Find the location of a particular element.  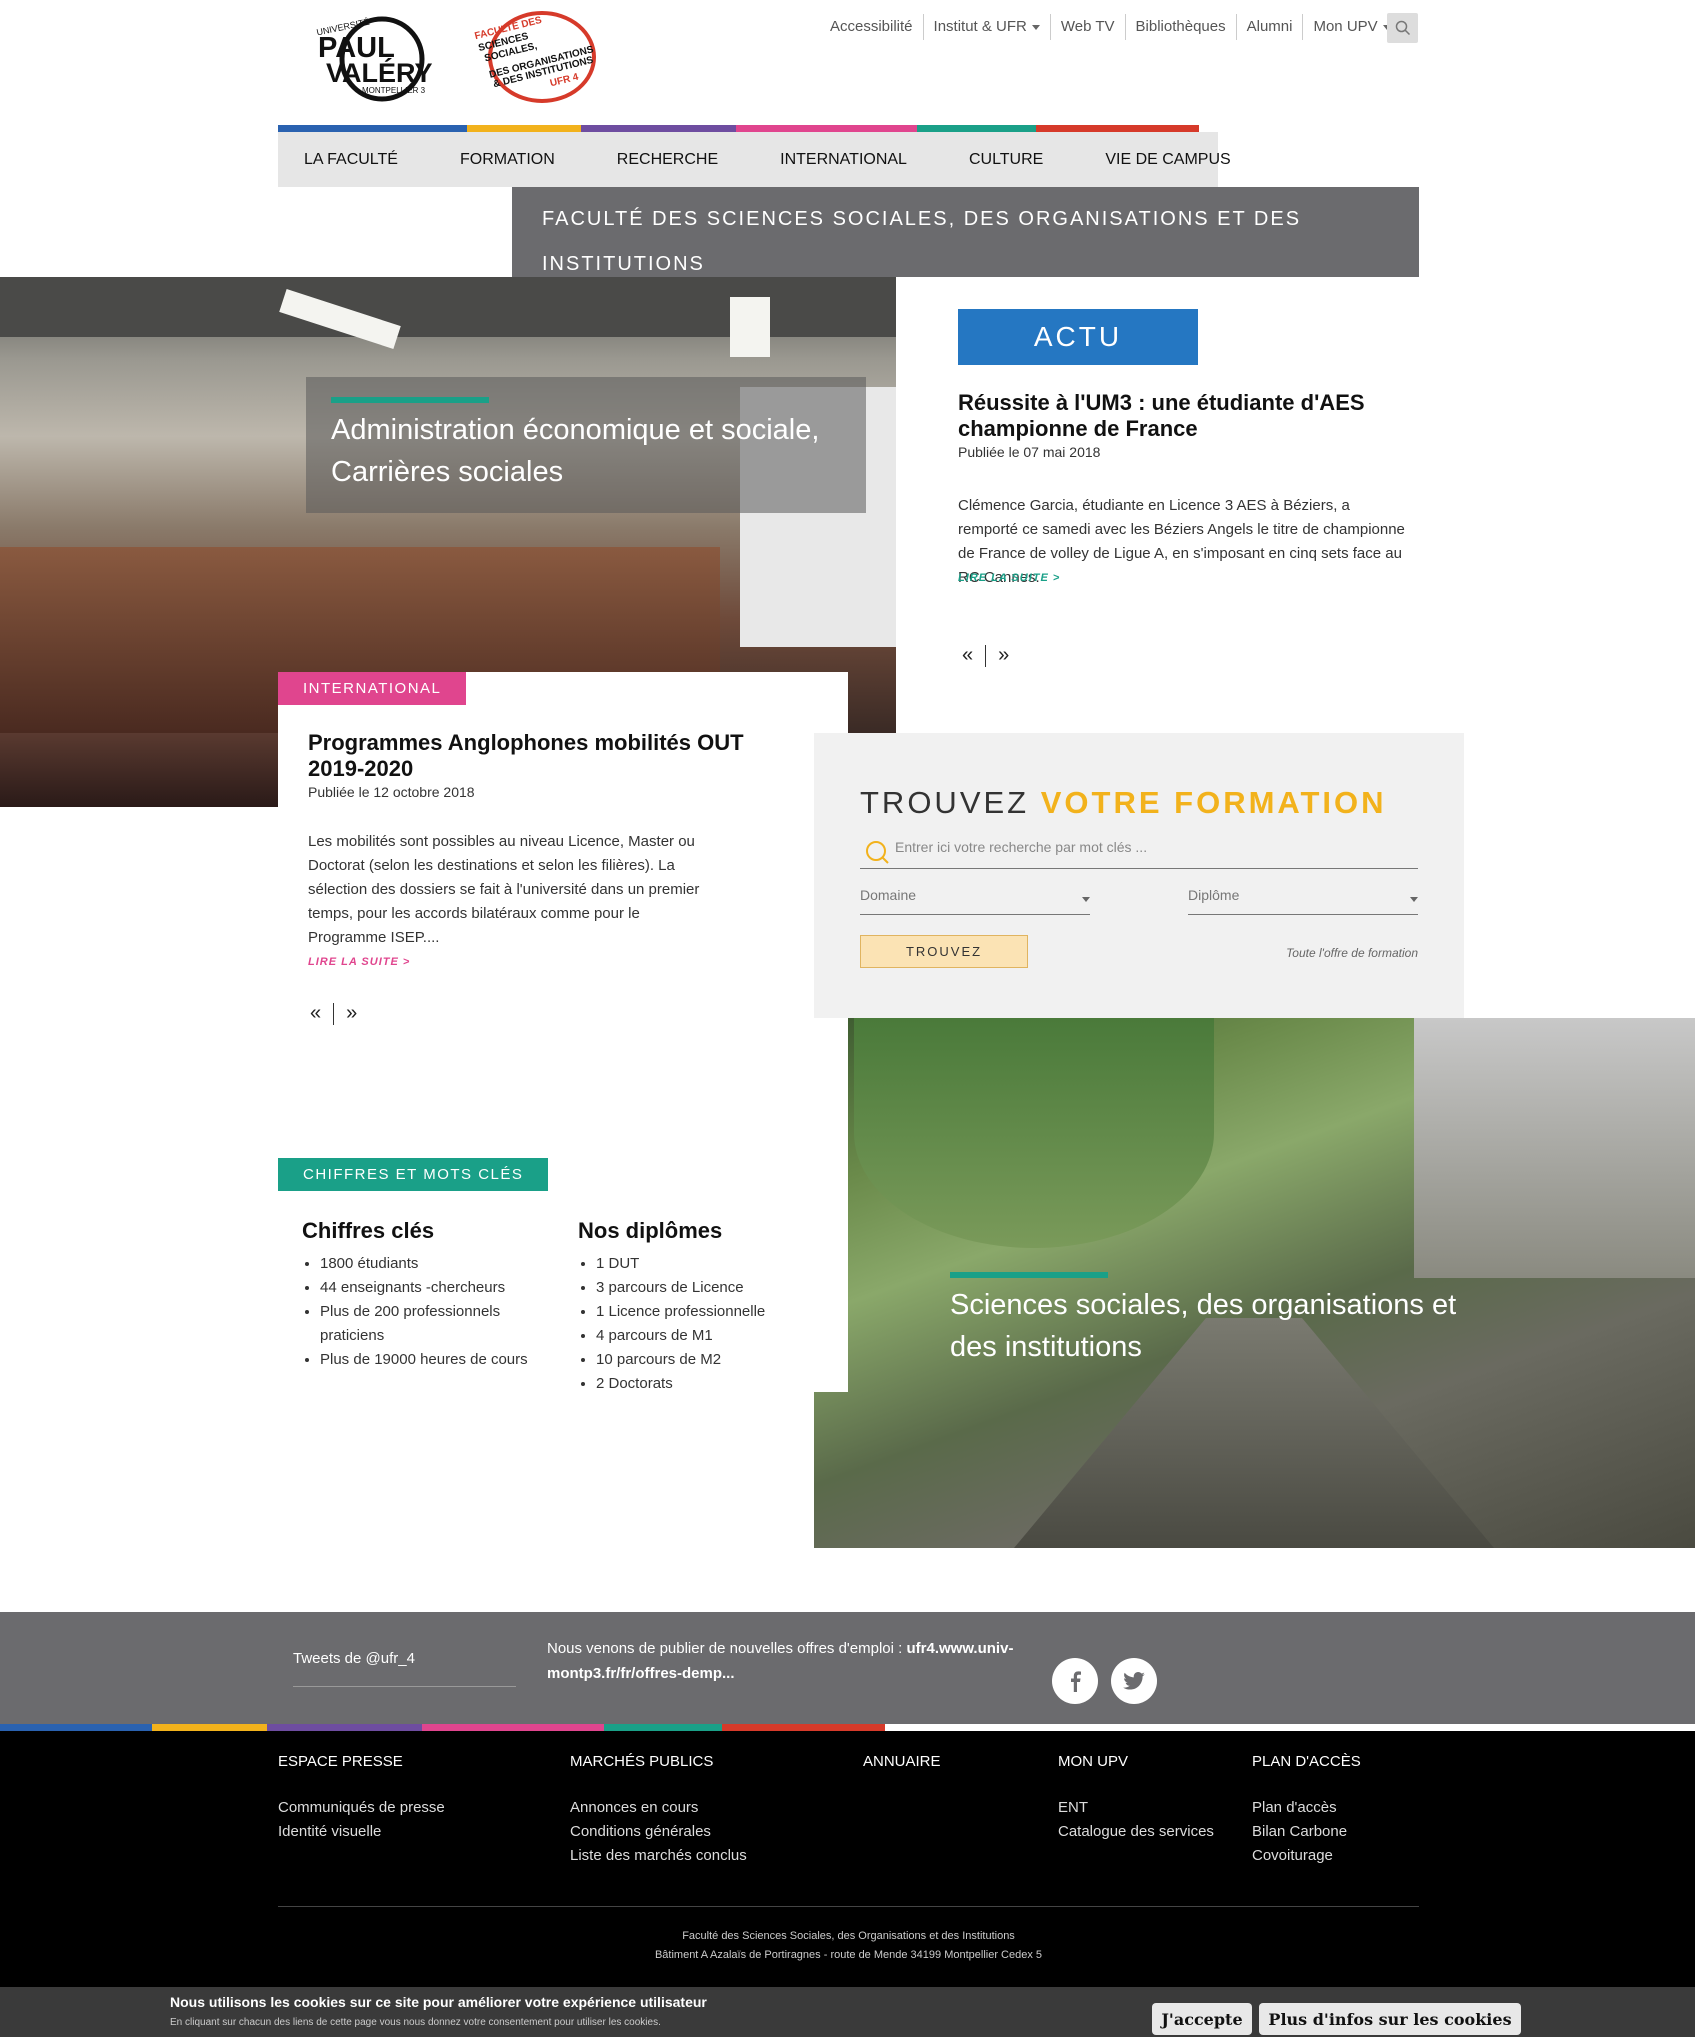

diplome-select: Diplôme is located at coordinates (1303, 899).